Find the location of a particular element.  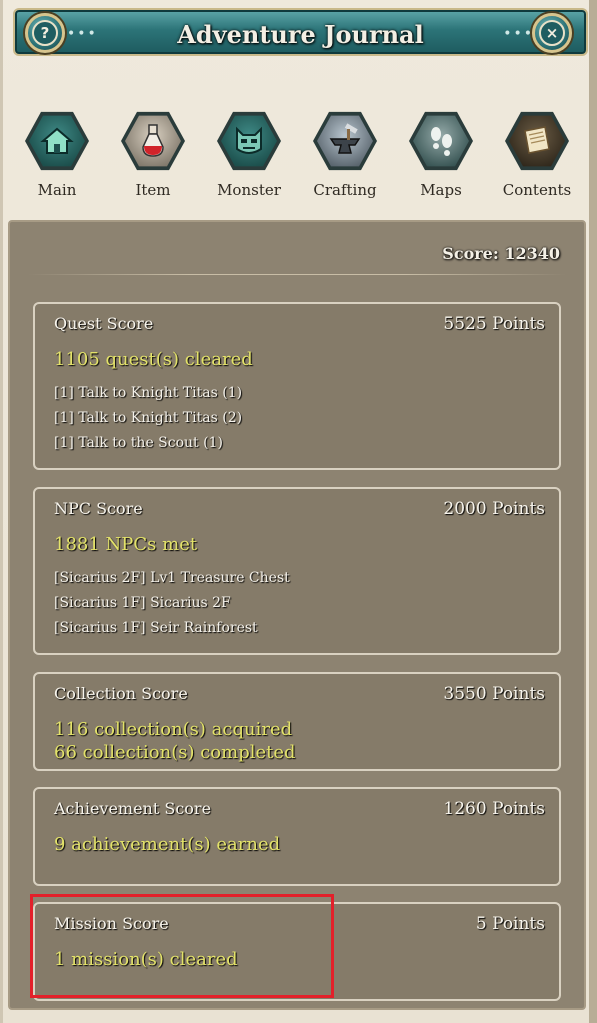

card-points: 3550 Points is located at coordinates (494, 694).